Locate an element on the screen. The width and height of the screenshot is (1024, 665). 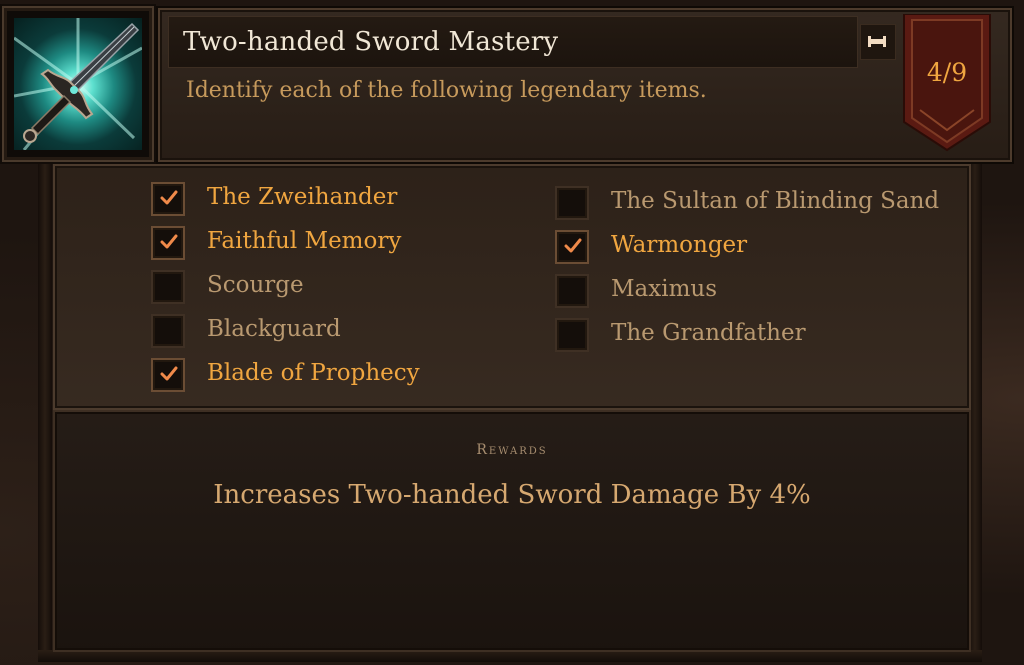
pin-icon is located at coordinates (877, 41).